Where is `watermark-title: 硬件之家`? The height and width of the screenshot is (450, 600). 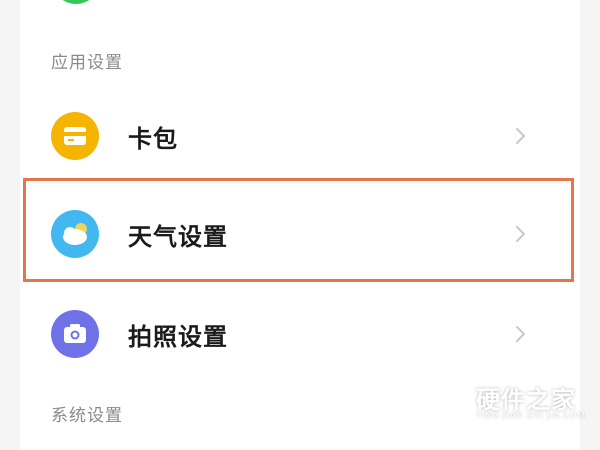
watermark-title: 硬件之家 is located at coordinates (526, 400).